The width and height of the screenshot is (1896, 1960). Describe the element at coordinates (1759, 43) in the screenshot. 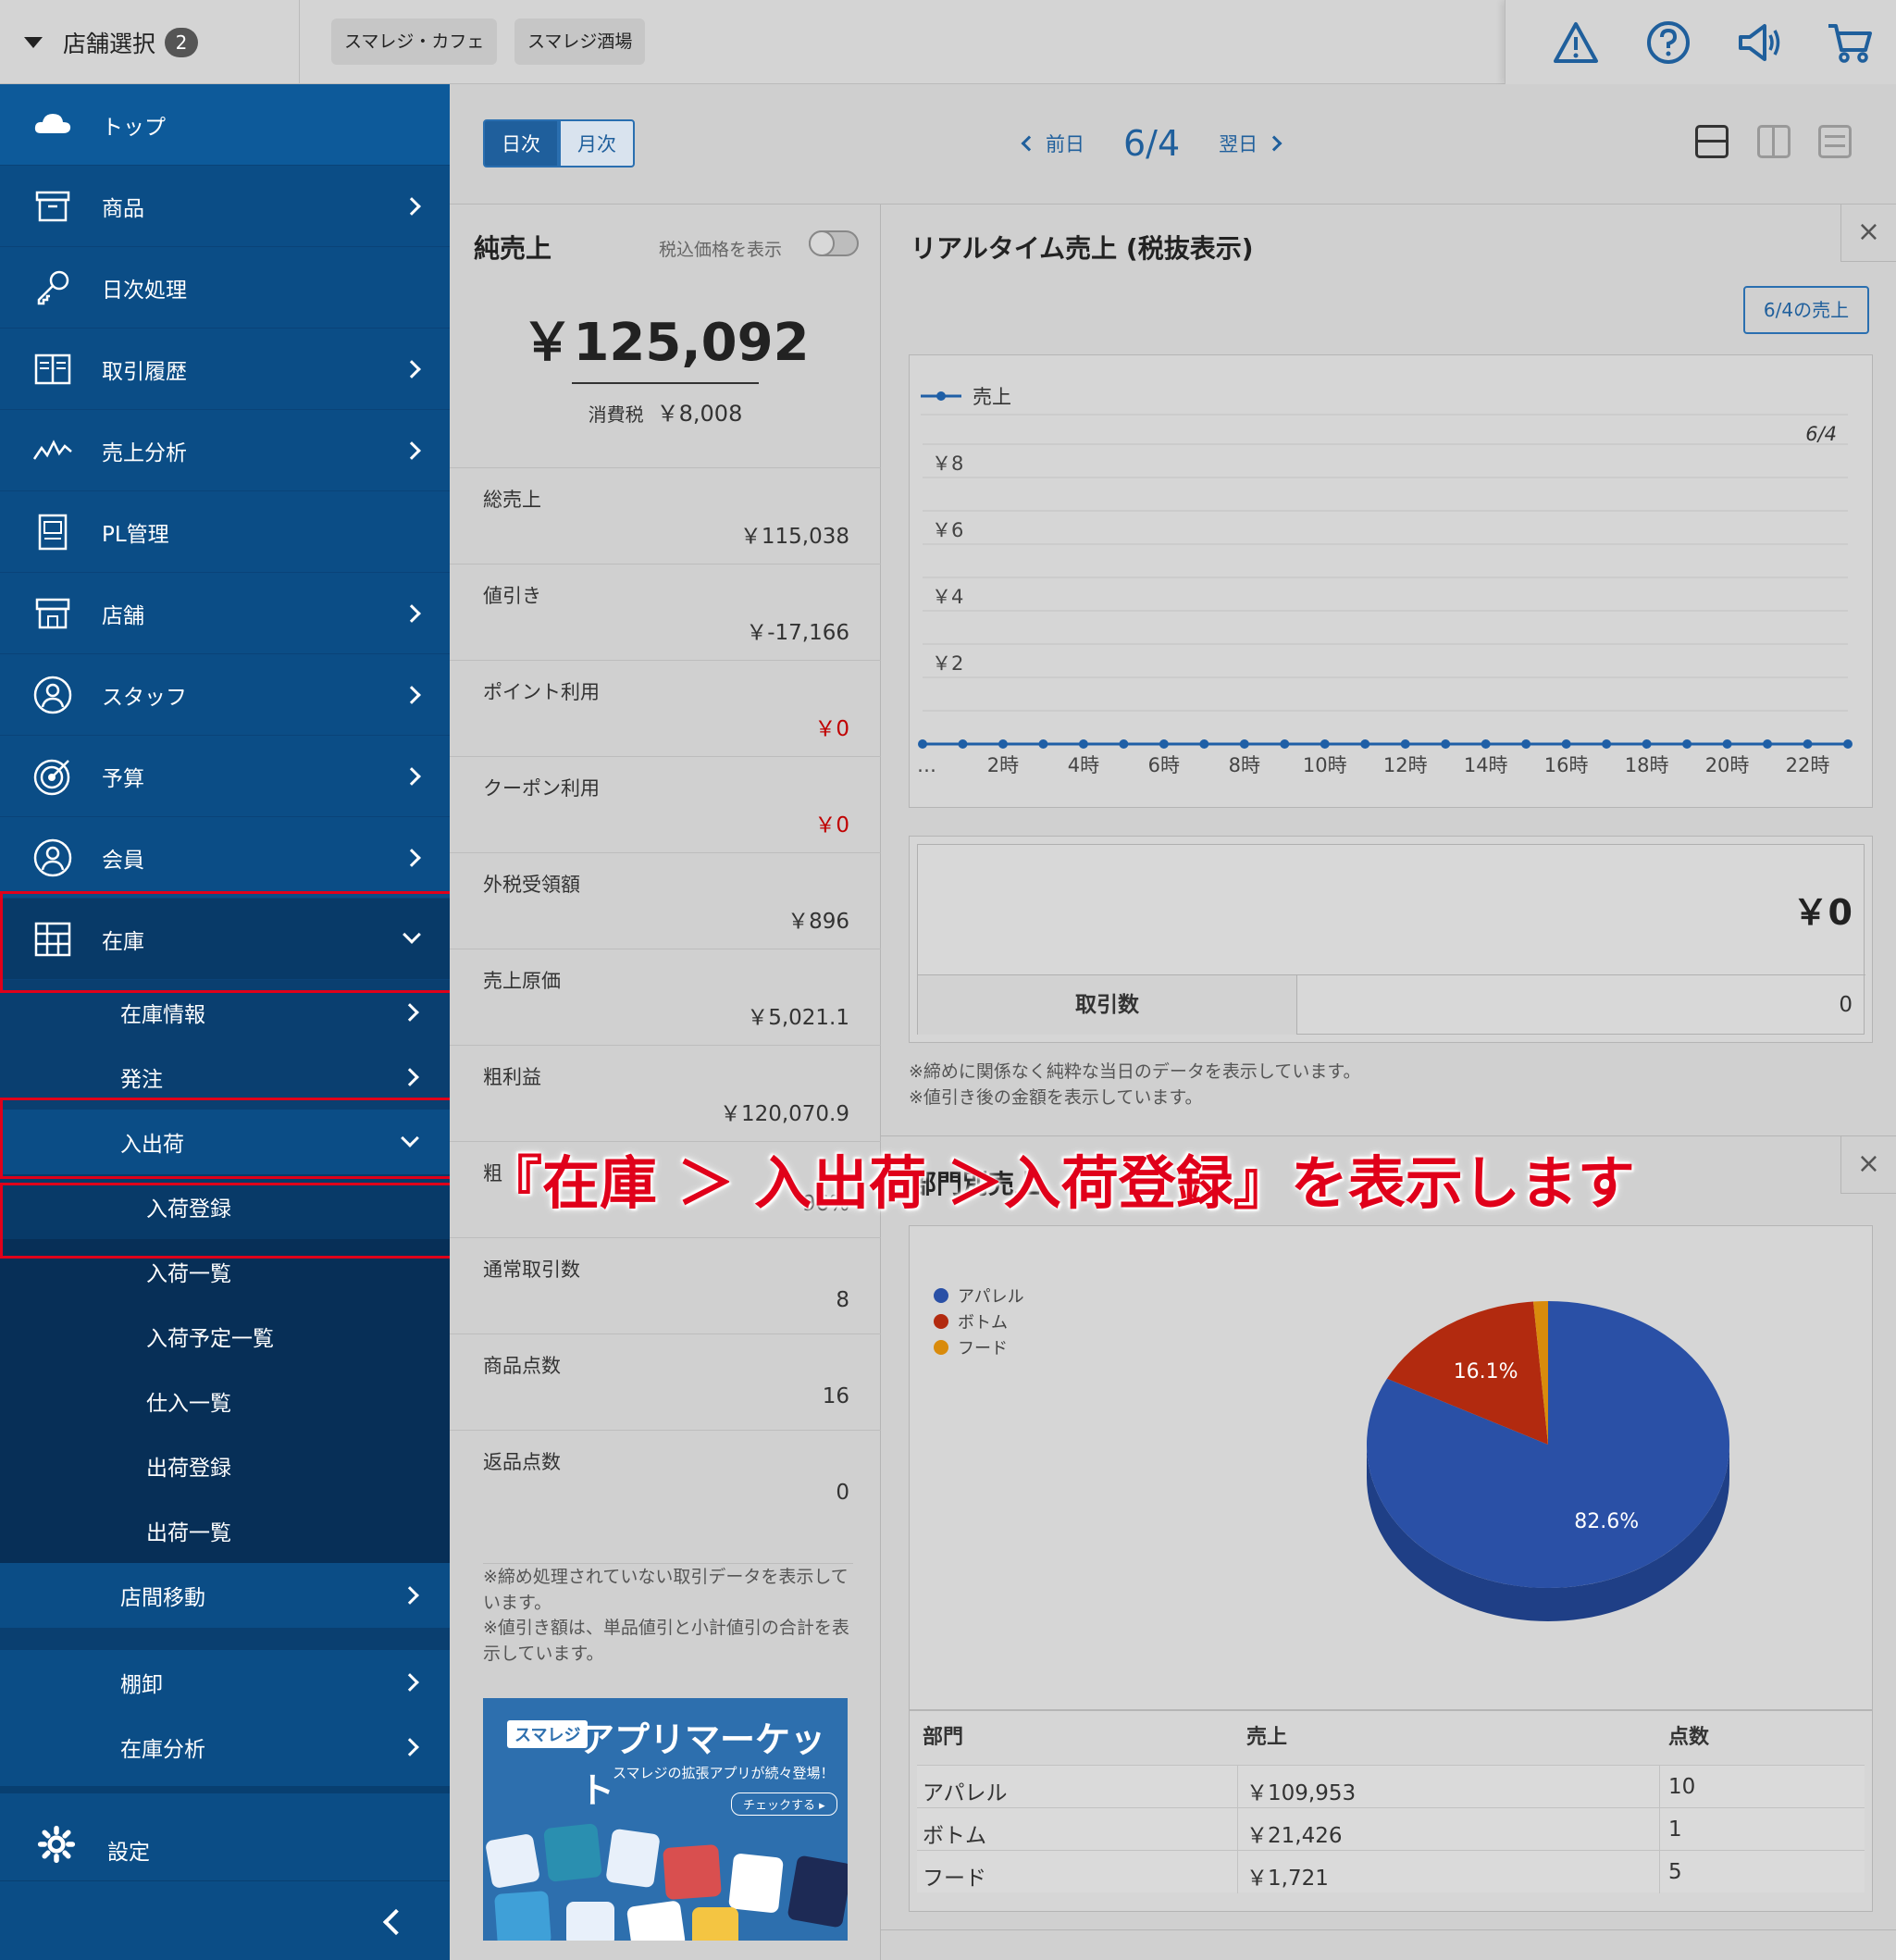

I see `announcement-icon` at that location.